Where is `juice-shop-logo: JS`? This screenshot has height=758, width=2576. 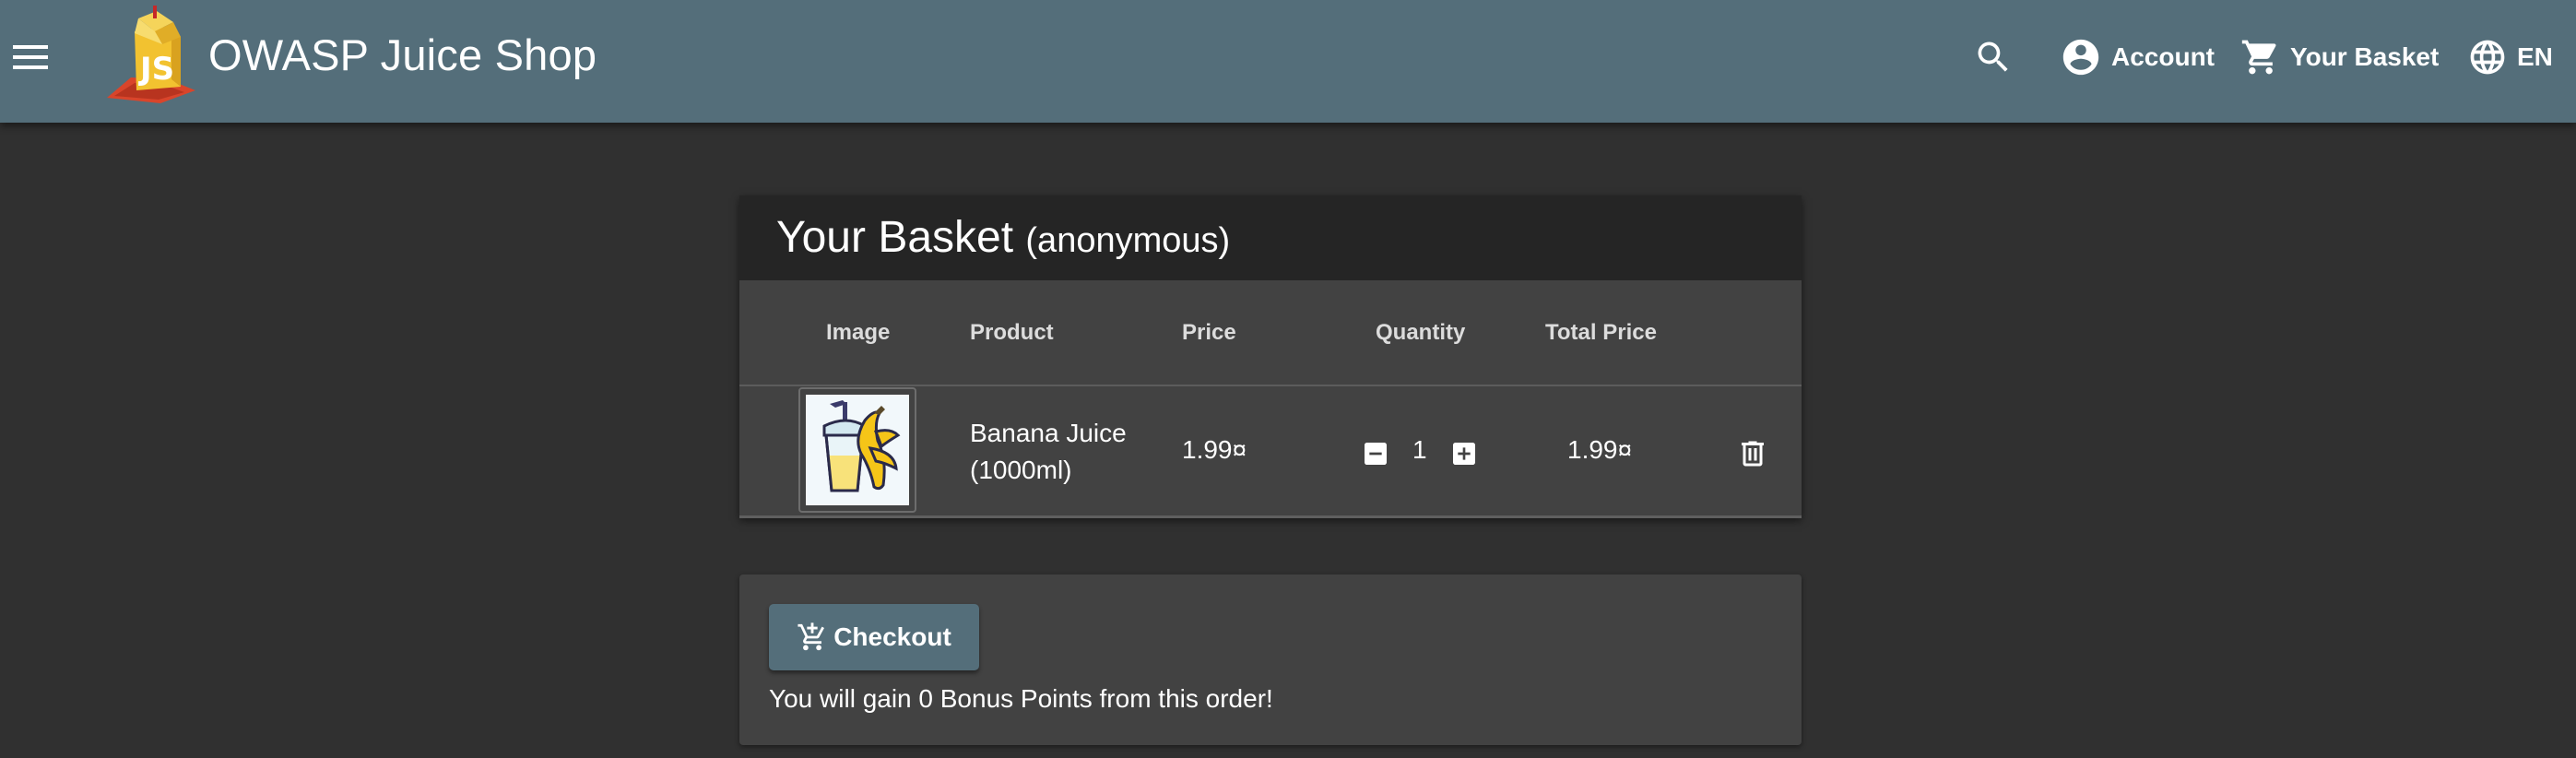 juice-shop-logo: JS is located at coordinates (151, 55).